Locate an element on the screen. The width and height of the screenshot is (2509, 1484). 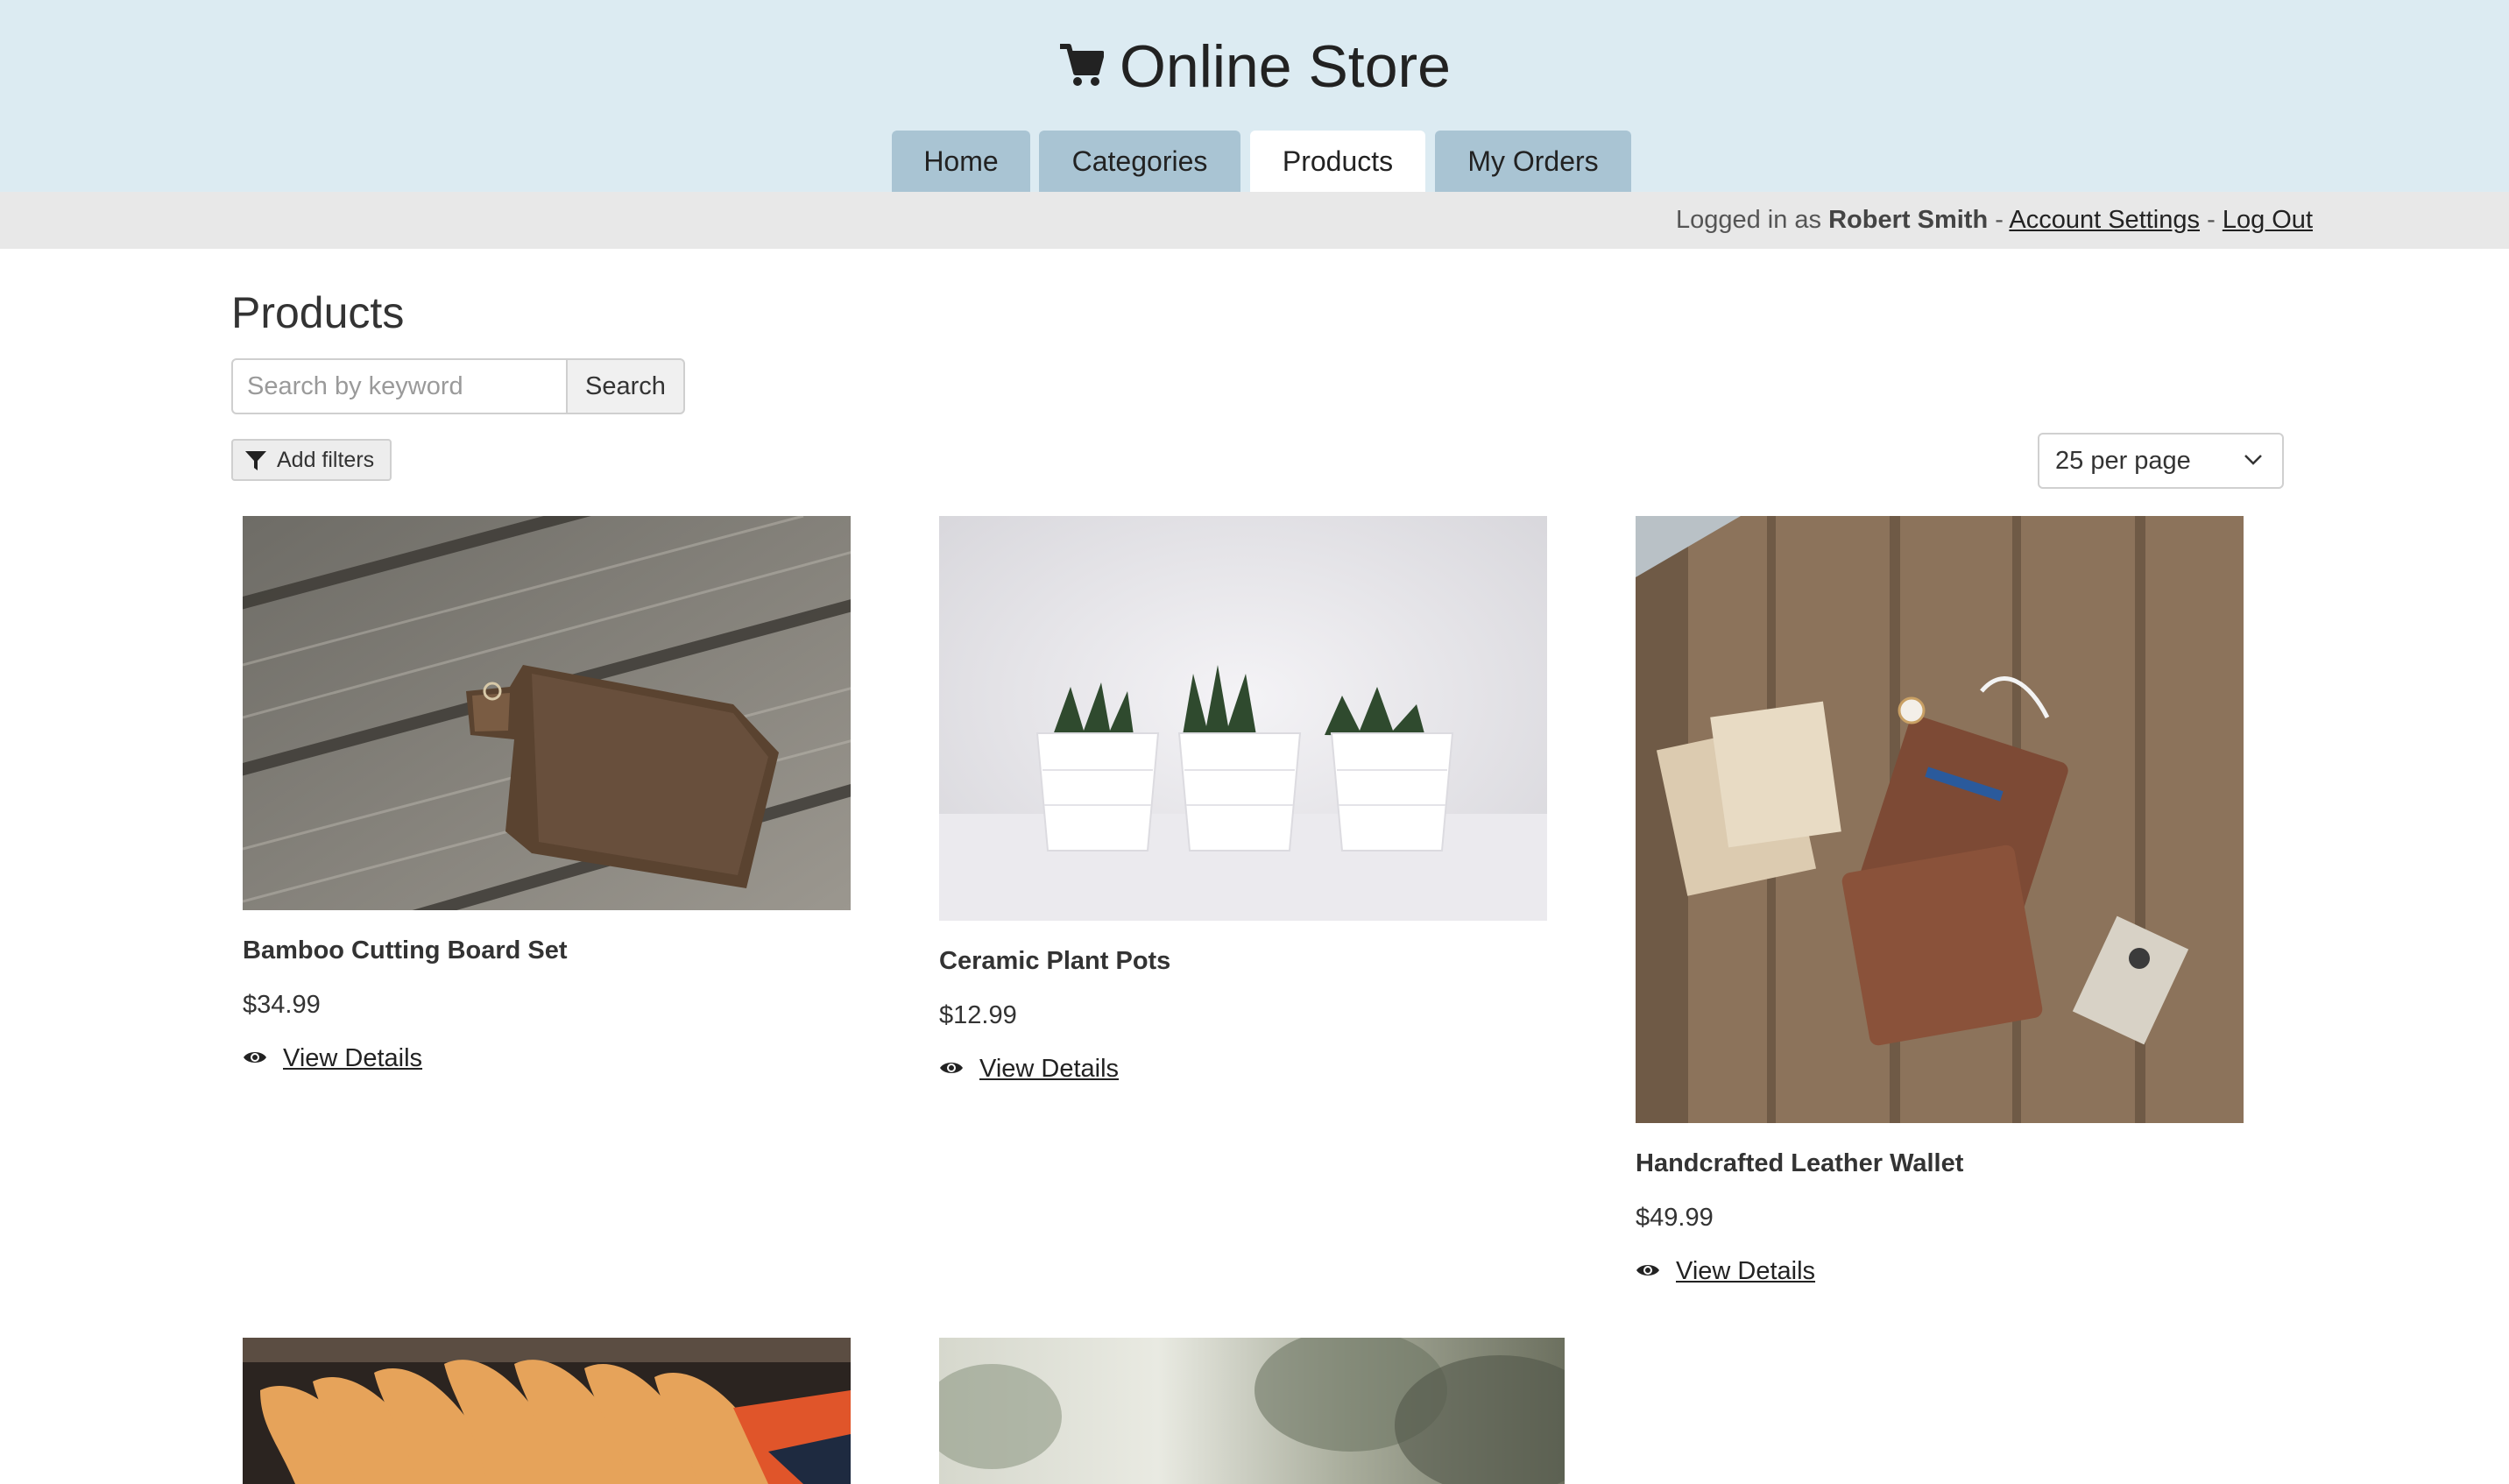
product-card: Ceramic Plant Pots $12.99 View Details is located at coordinates (1243, 805).